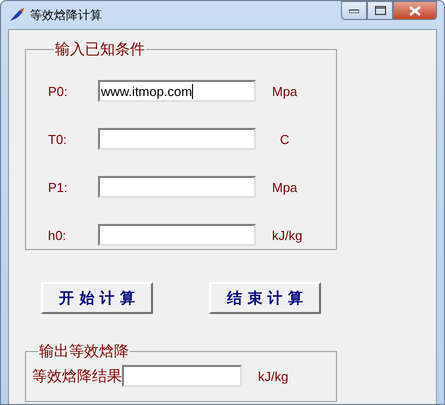 This screenshot has width=445, height=405. I want to click on maximize-button, so click(380, 10).